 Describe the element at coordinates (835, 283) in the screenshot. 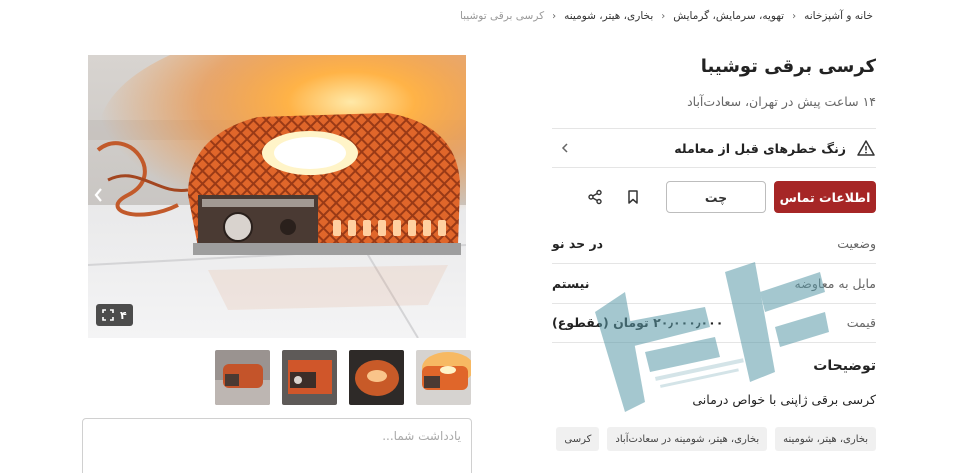

I see `info-key: مایل به معاوضه` at that location.